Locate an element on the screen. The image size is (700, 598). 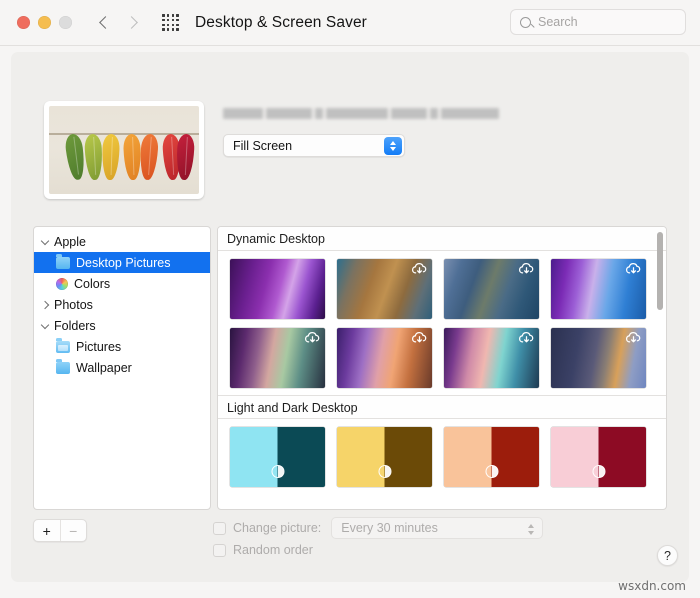
minimize-button is located at coordinates (44, 22).